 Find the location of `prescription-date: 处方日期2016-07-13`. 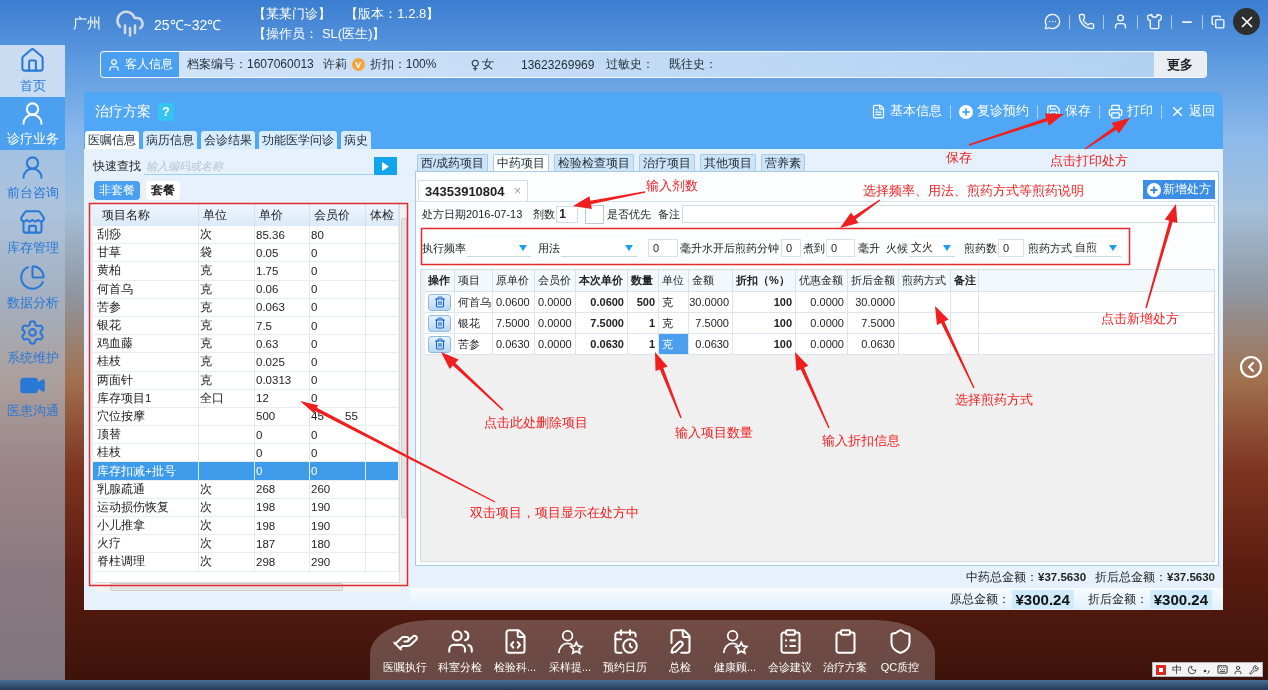

prescription-date: 处方日期2016-07-13 is located at coordinates (472, 214).